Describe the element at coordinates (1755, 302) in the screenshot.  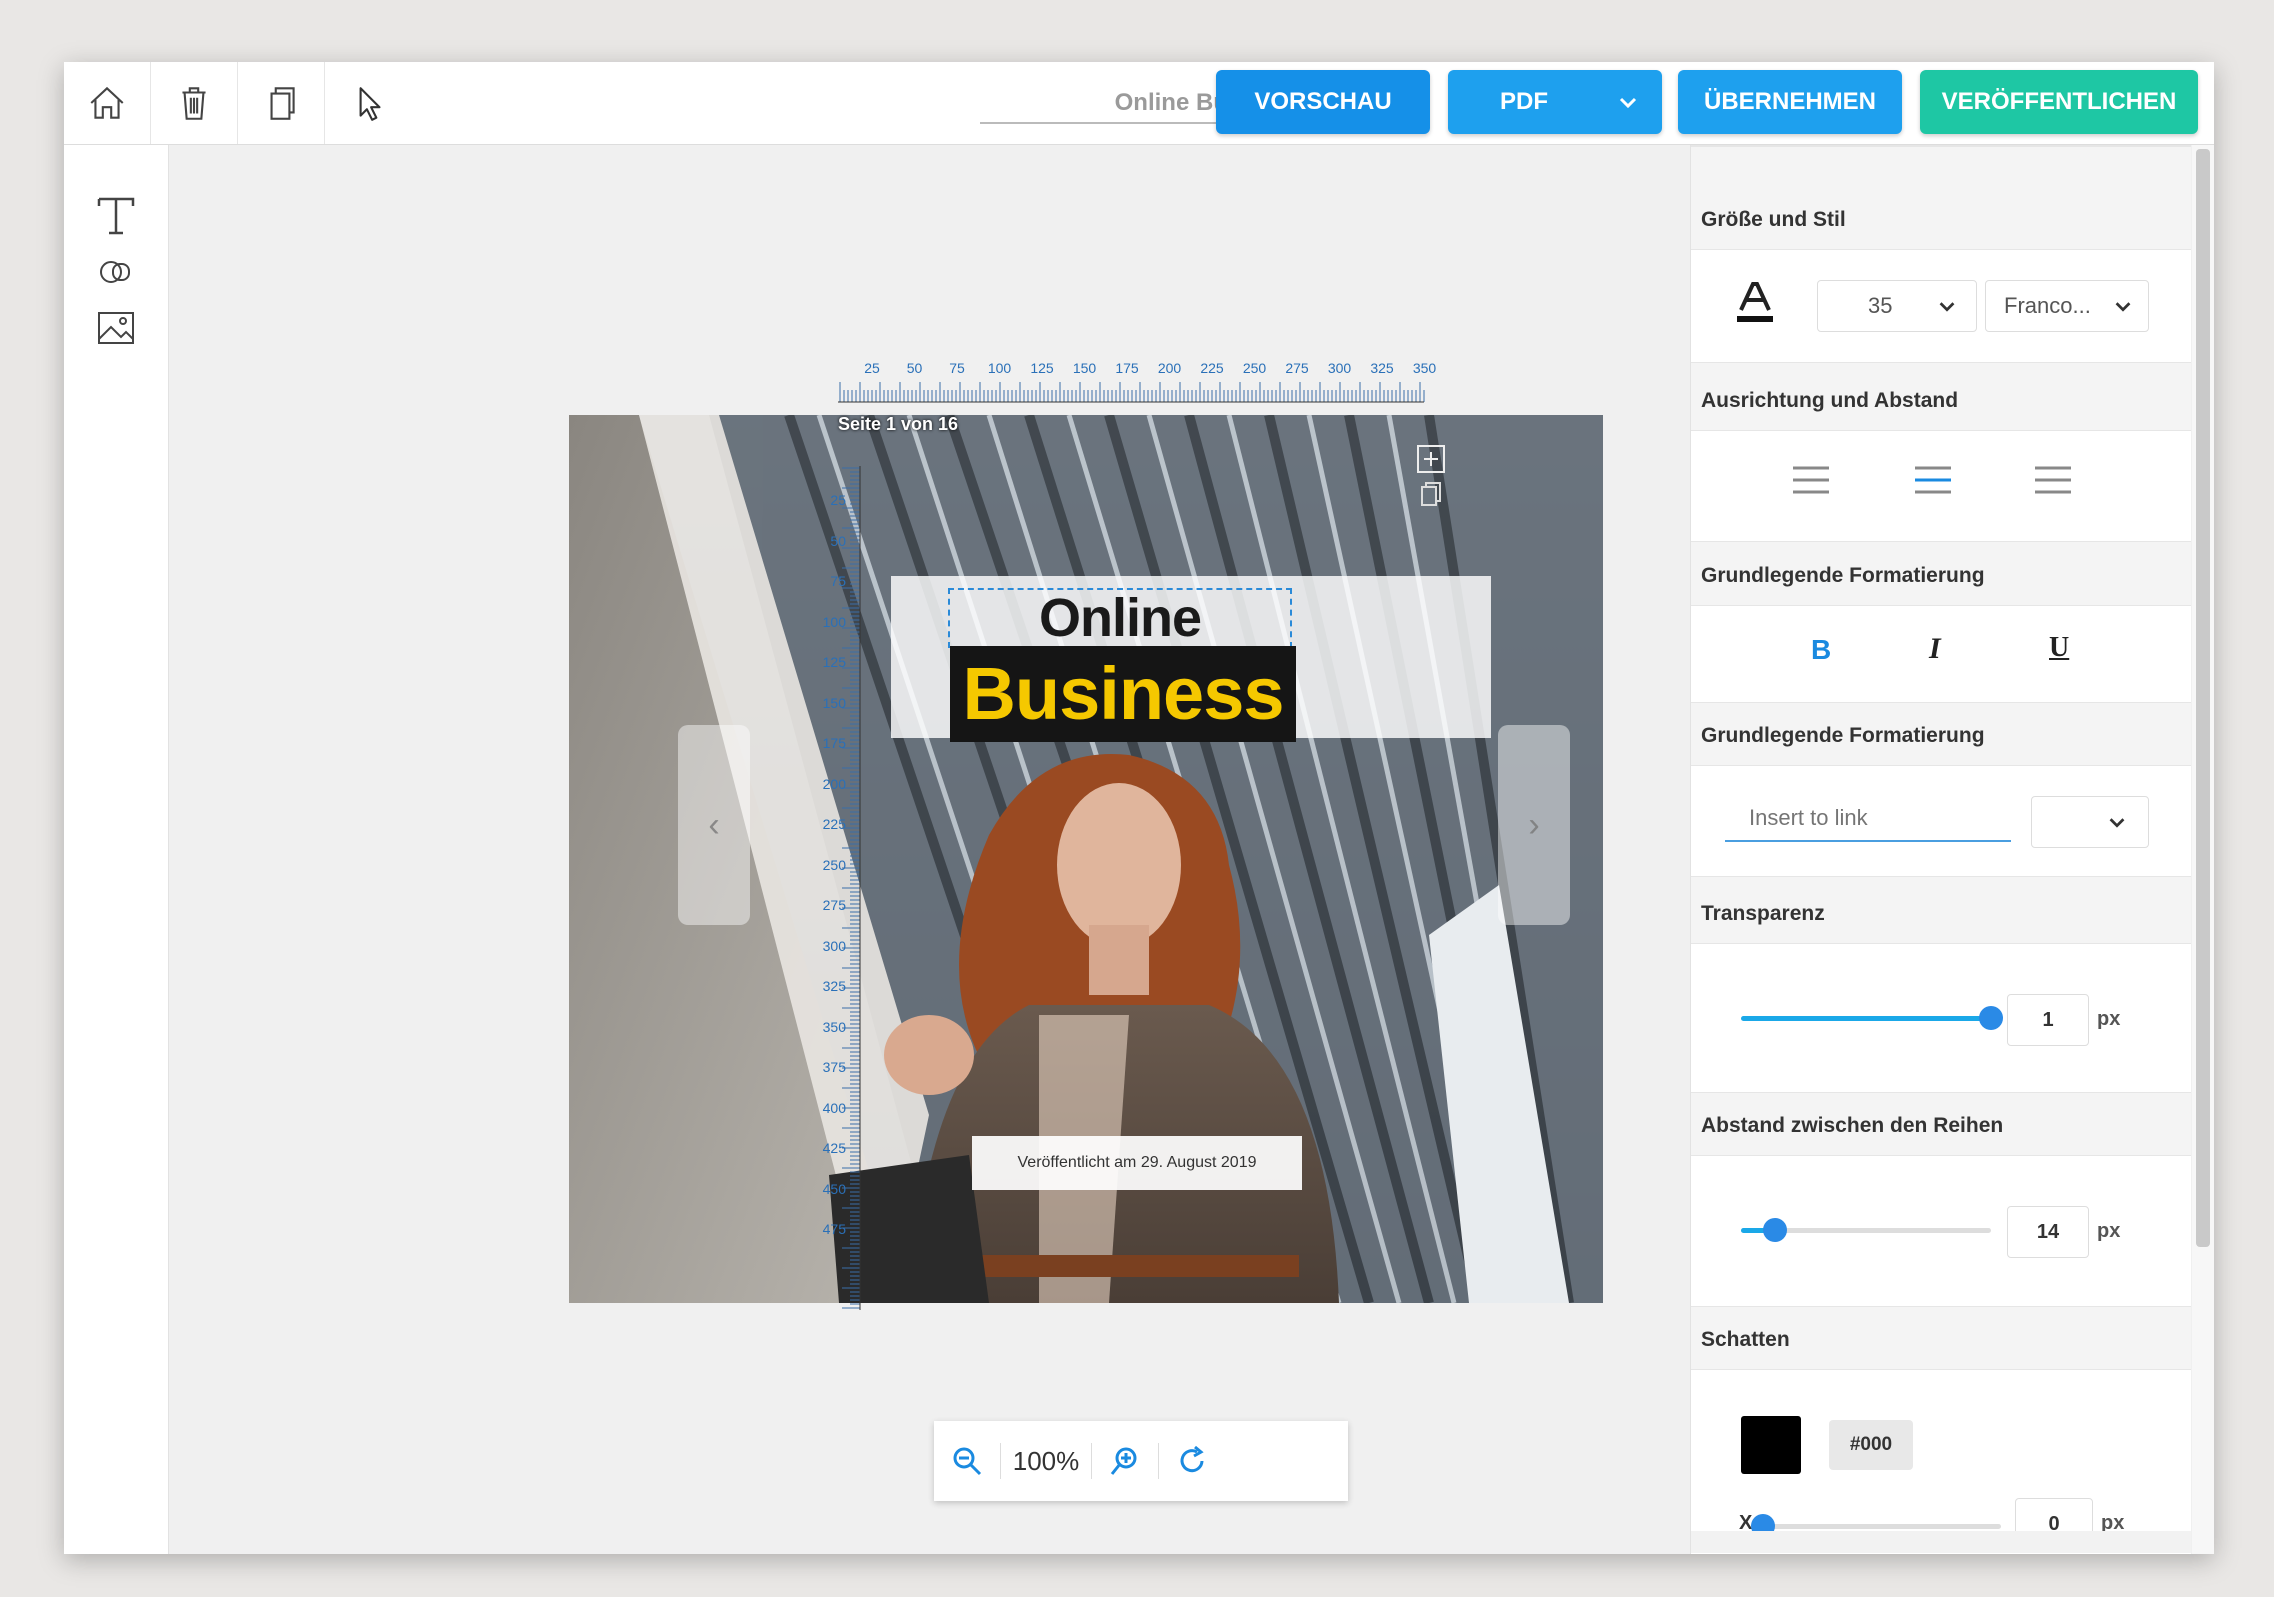
I see `font-color-icon` at that location.